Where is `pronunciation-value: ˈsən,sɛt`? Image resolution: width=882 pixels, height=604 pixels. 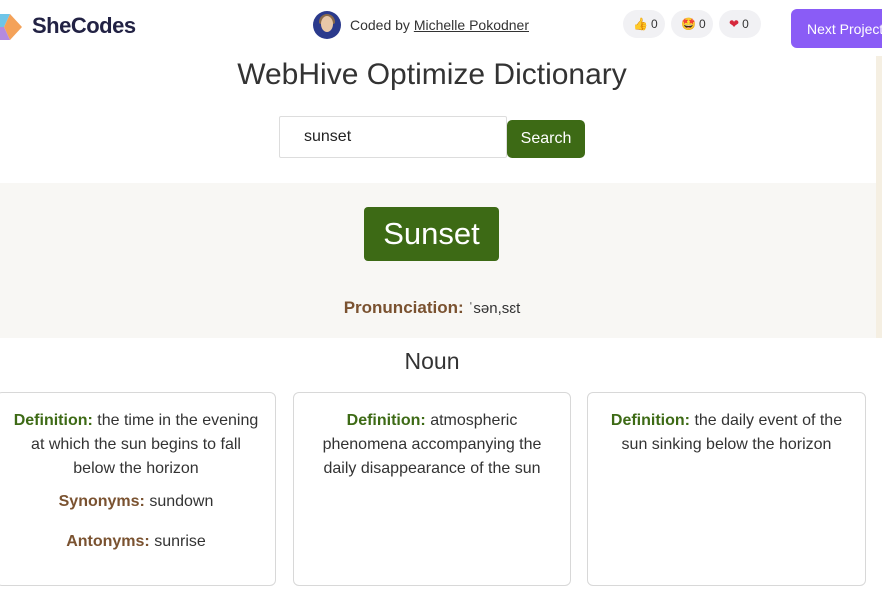
pronunciation-value: ˈsən,sɛt is located at coordinates (494, 308).